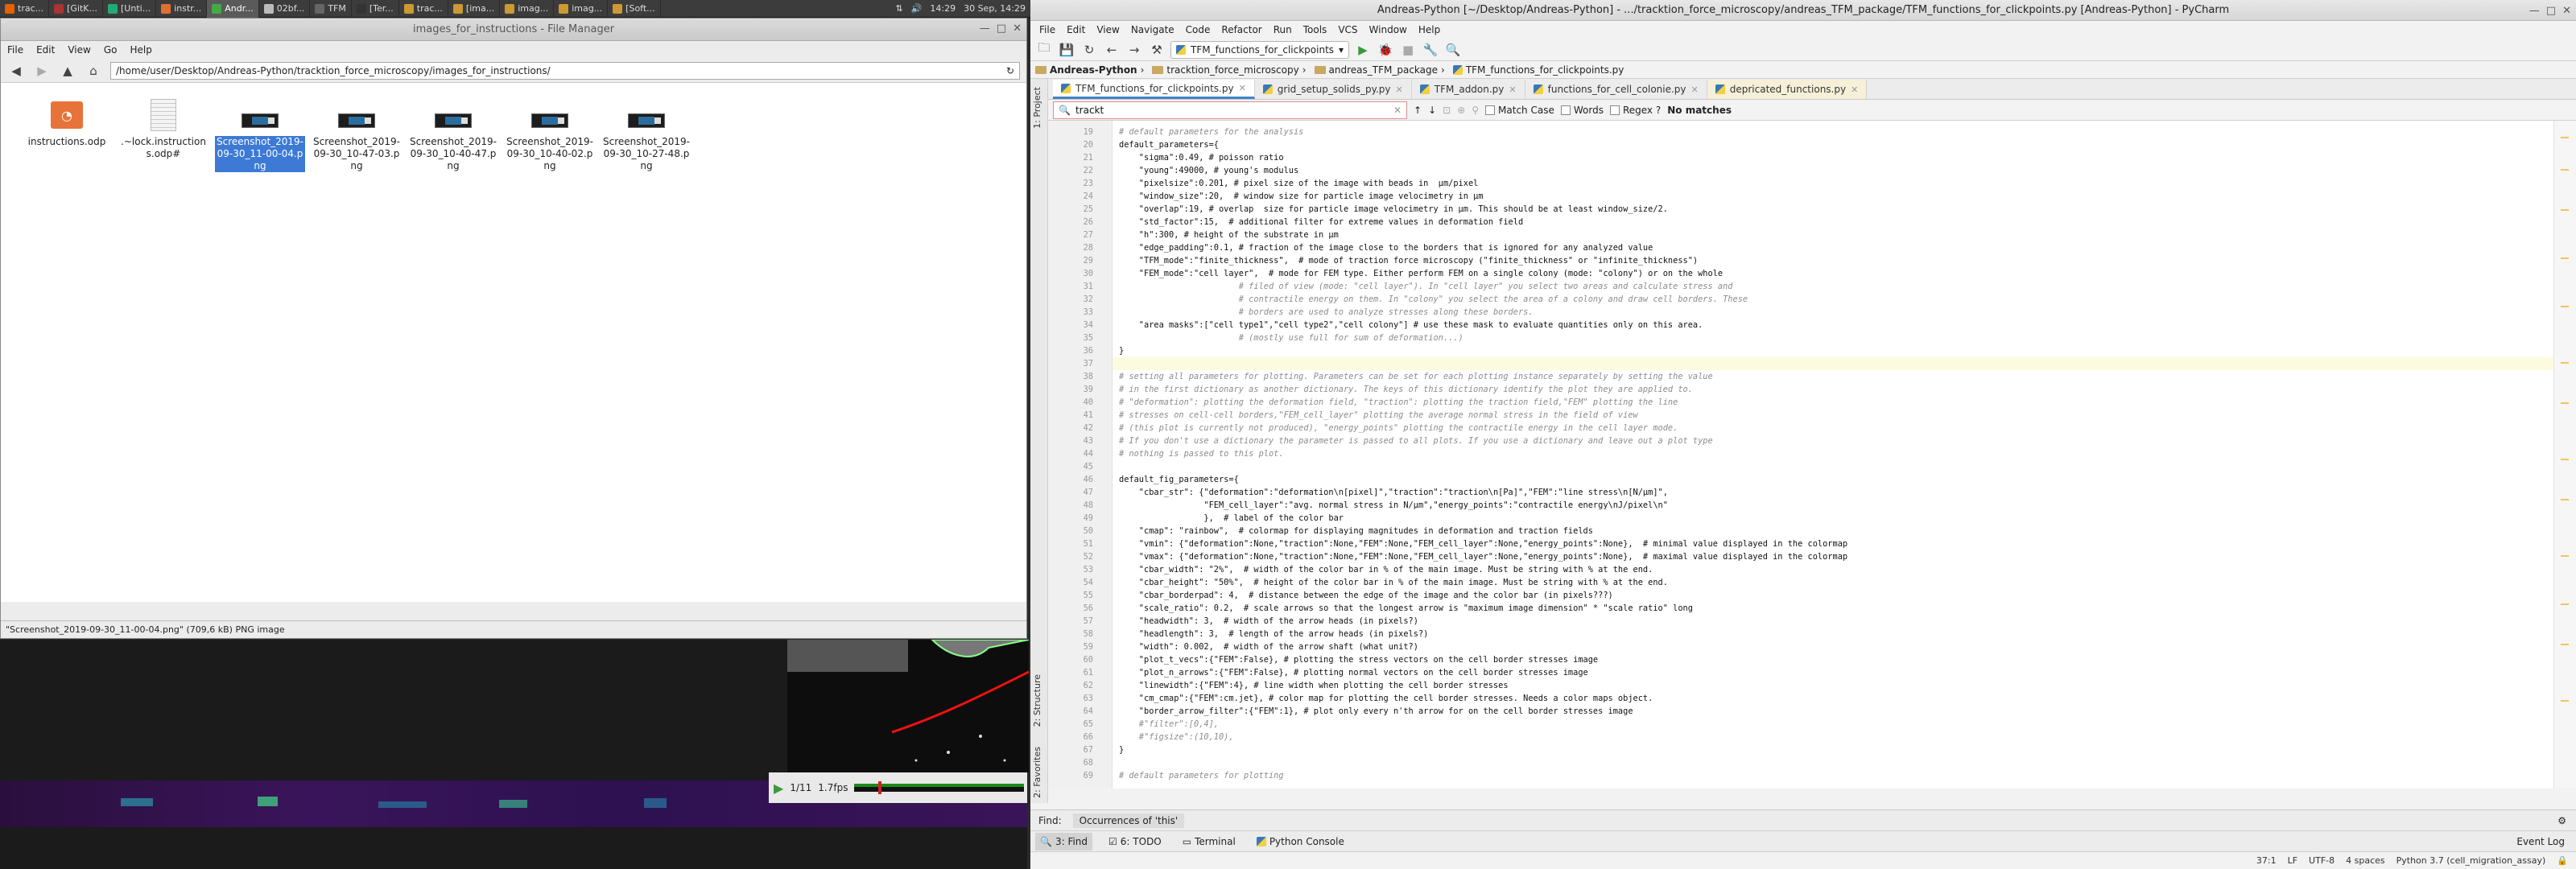 The height and width of the screenshot is (869, 2576). I want to click on regex-help: ?, so click(1658, 110).